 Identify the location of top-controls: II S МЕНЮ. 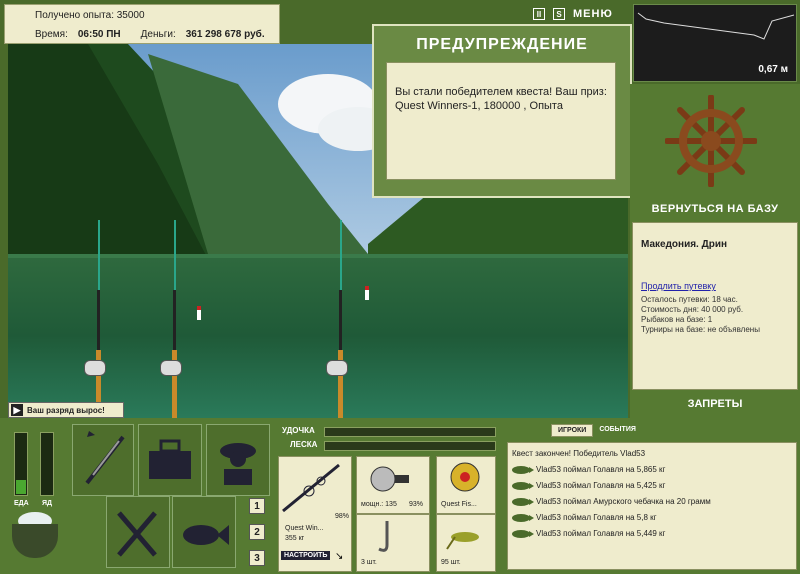
(573, 14).